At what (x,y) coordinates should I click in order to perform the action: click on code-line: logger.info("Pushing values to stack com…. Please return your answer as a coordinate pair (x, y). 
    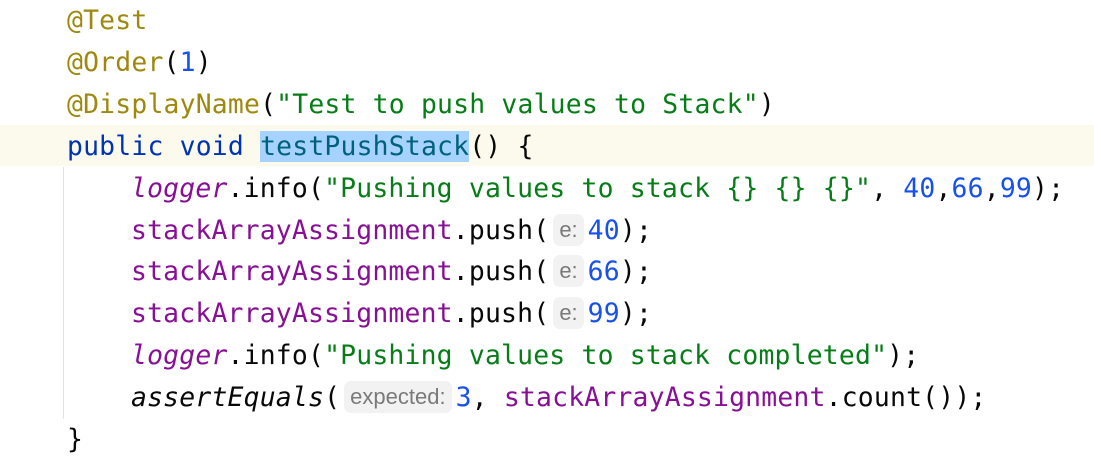
    Looking at the image, I should click on (525, 356).